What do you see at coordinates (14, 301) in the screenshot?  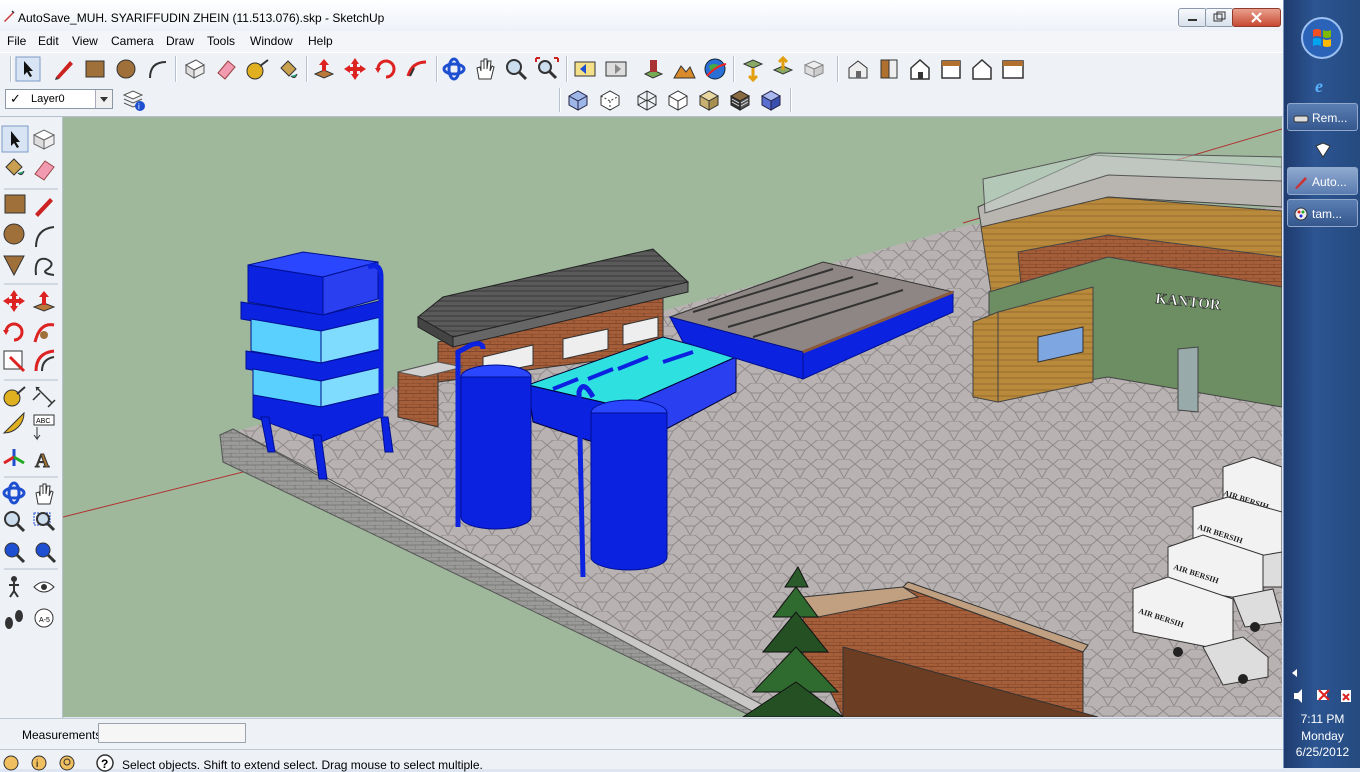 I see `move-icon` at bounding box center [14, 301].